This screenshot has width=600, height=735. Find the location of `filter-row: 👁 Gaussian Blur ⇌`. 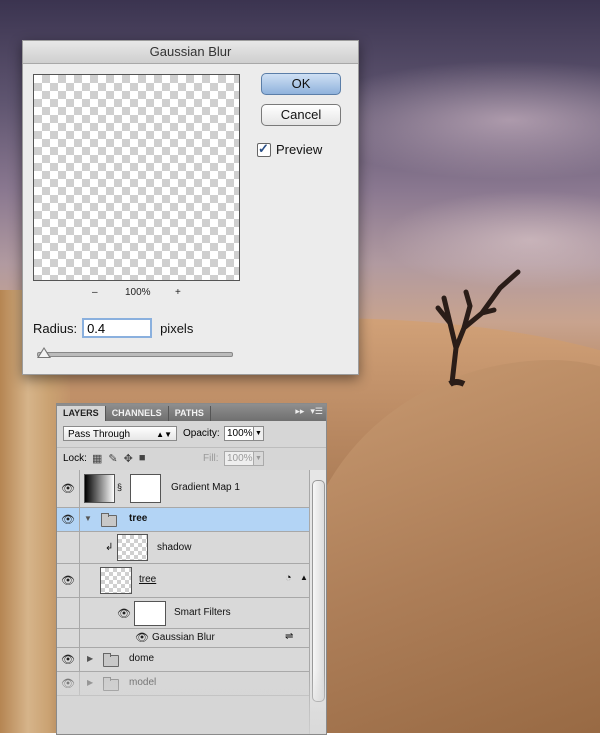

filter-row: 👁 Gaussian Blur ⇌ is located at coordinates (183, 638).